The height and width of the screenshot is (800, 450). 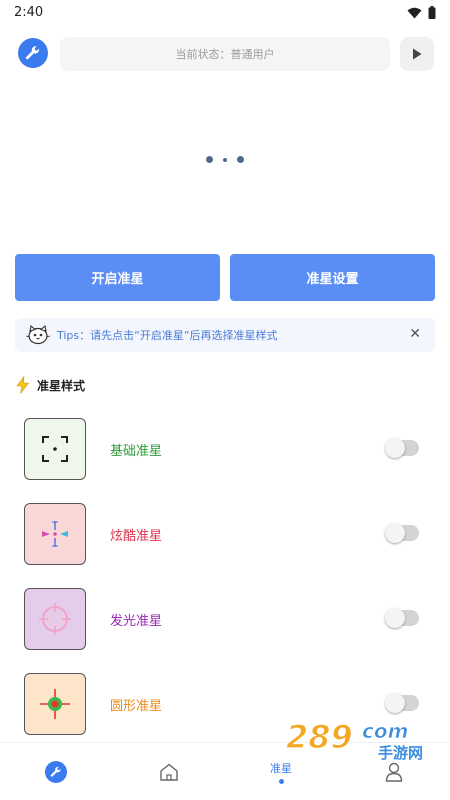 What do you see at coordinates (400, 753) in the screenshot?
I see `watermark-sub: 手游网` at bounding box center [400, 753].